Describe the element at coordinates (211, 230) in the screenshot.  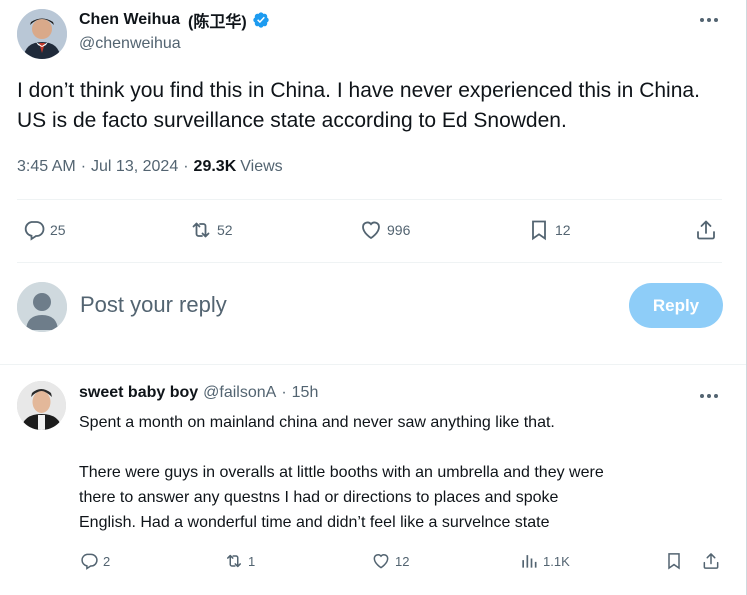
I see `repost-button: 52` at that location.